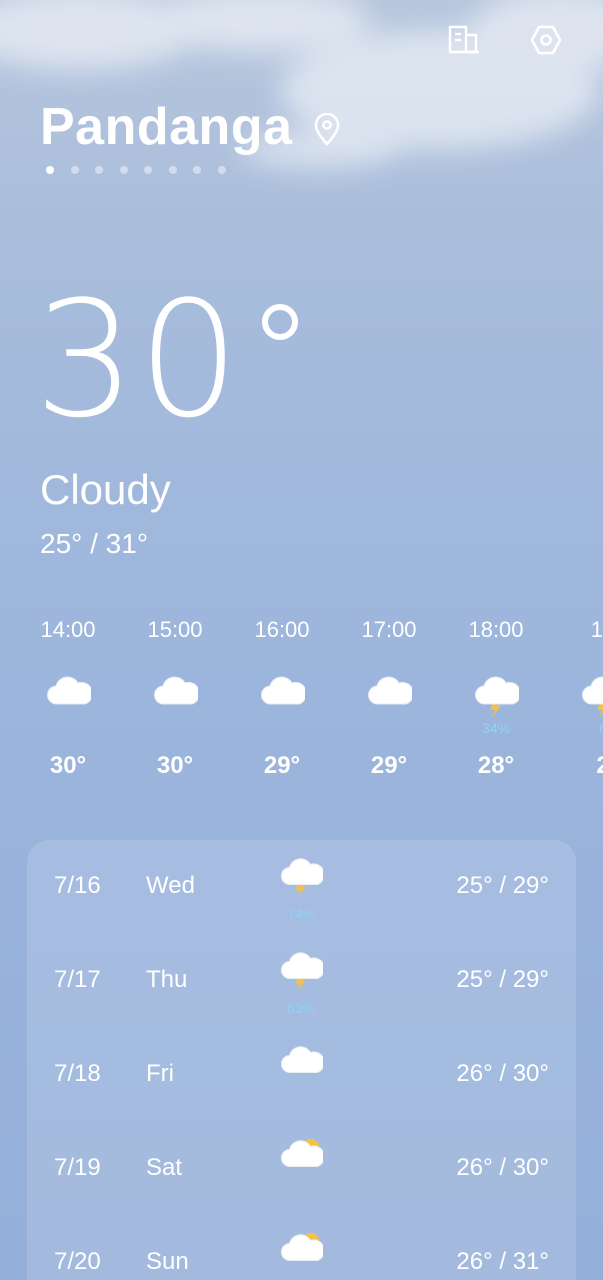 This screenshot has height=1280, width=603. What do you see at coordinates (502, 1261) in the screenshot?
I see `daily-range: 26° / 31°` at bounding box center [502, 1261].